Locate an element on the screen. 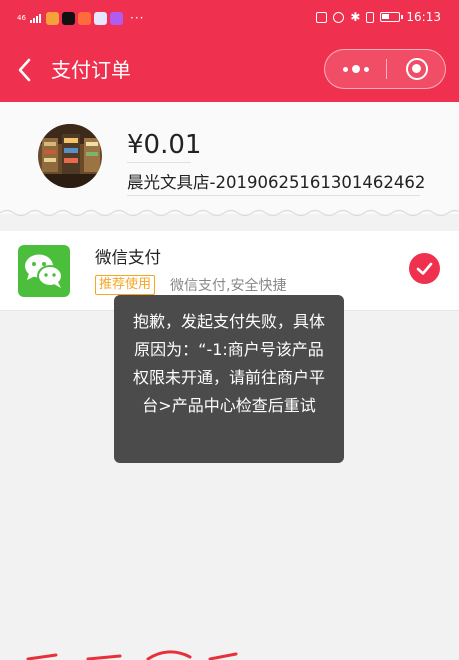 The width and height of the screenshot is (459, 660). status-left: 46 ··· is located at coordinates (80, 18).